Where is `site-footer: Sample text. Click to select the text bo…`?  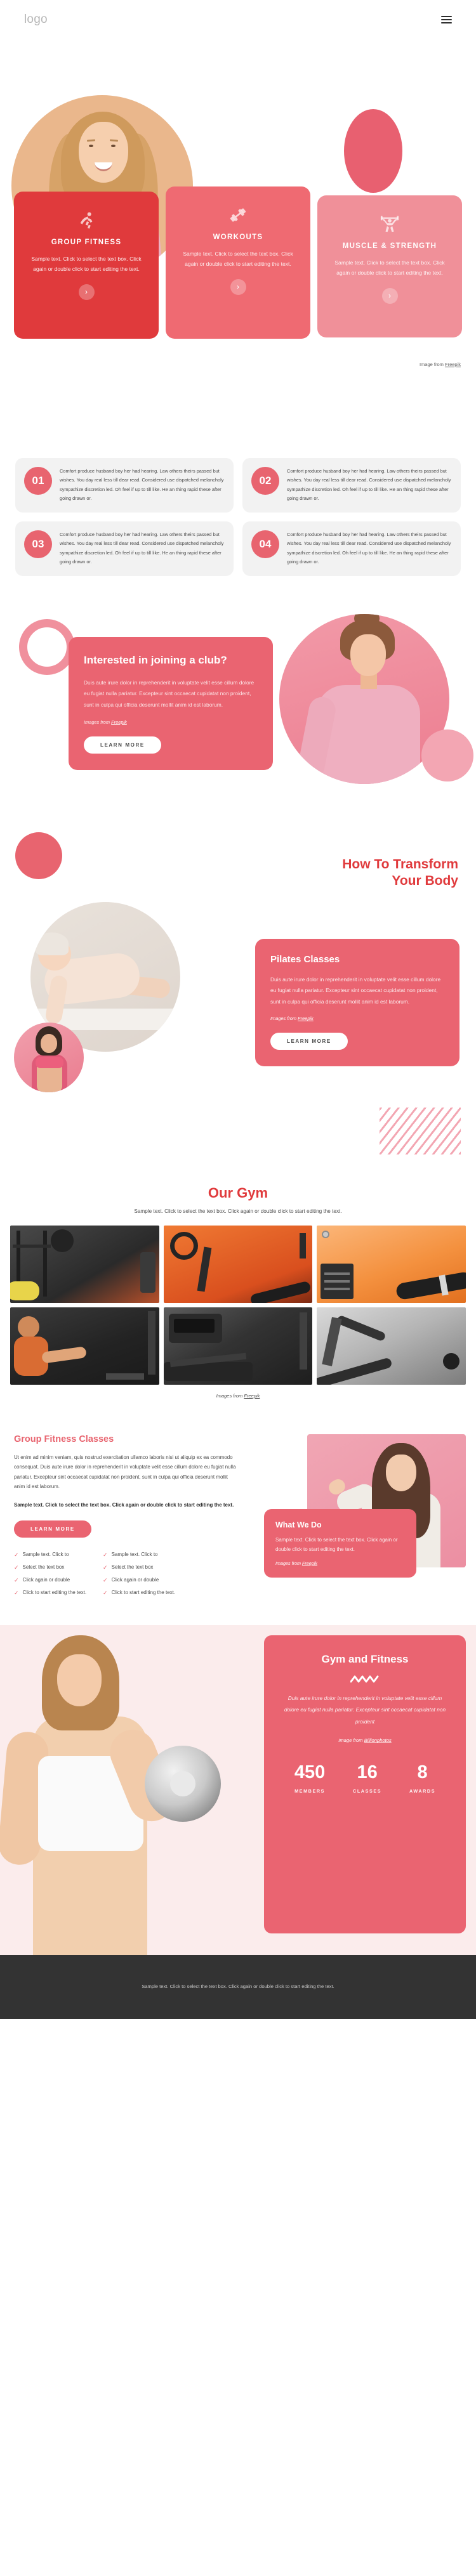
site-footer: Sample text. Click to select the text bo… is located at coordinates (238, 1987).